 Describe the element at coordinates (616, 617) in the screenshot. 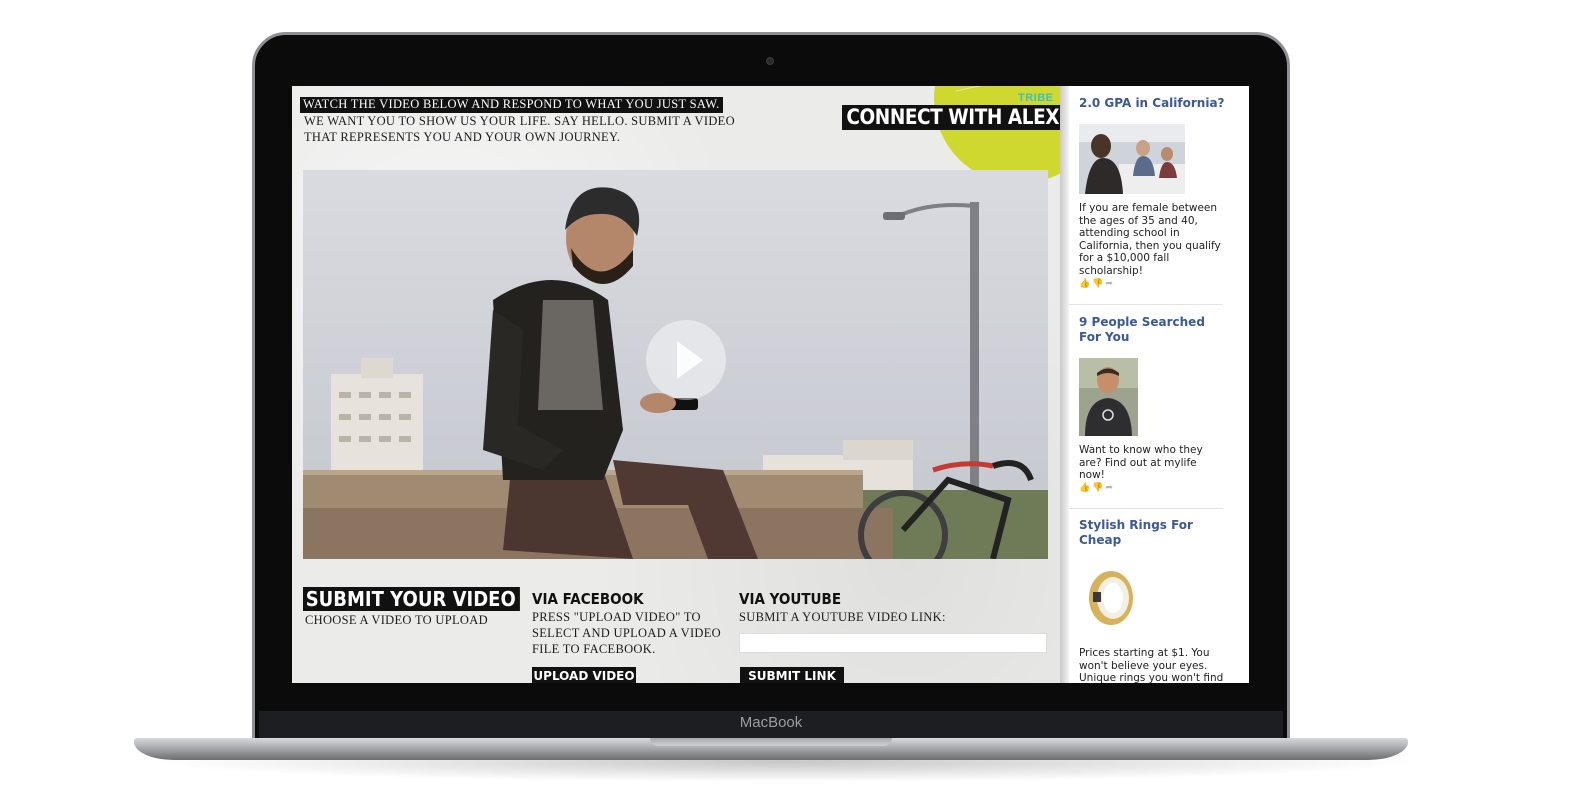

I see `facebook-instructions-line: PRESS "UPLOAD VIDEO" TO` at that location.